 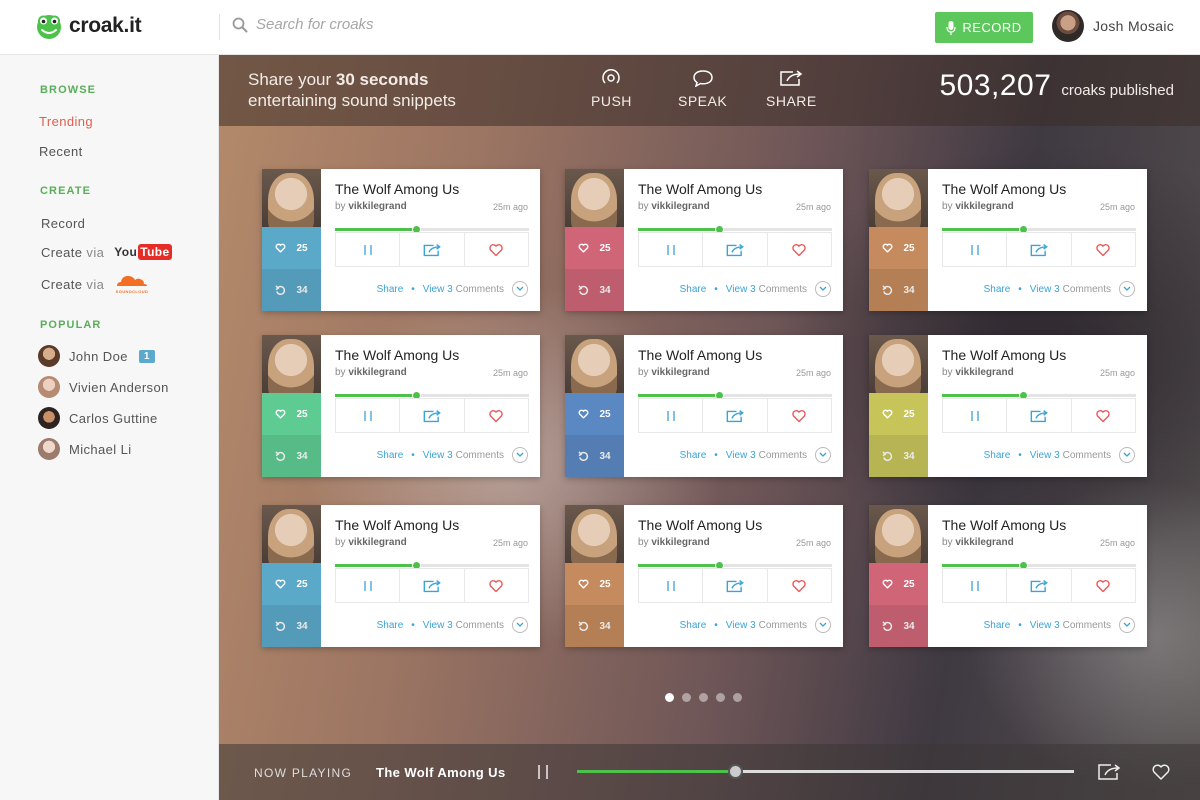 What do you see at coordinates (1161, 772) in the screenshot?
I see `heart-icon` at bounding box center [1161, 772].